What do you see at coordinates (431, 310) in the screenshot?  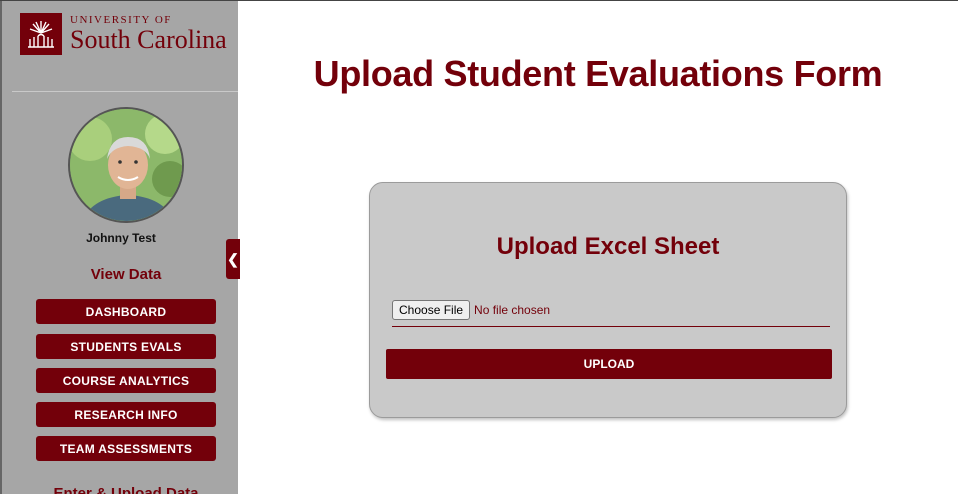 I see `choose-file-button: Choose File` at bounding box center [431, 310].